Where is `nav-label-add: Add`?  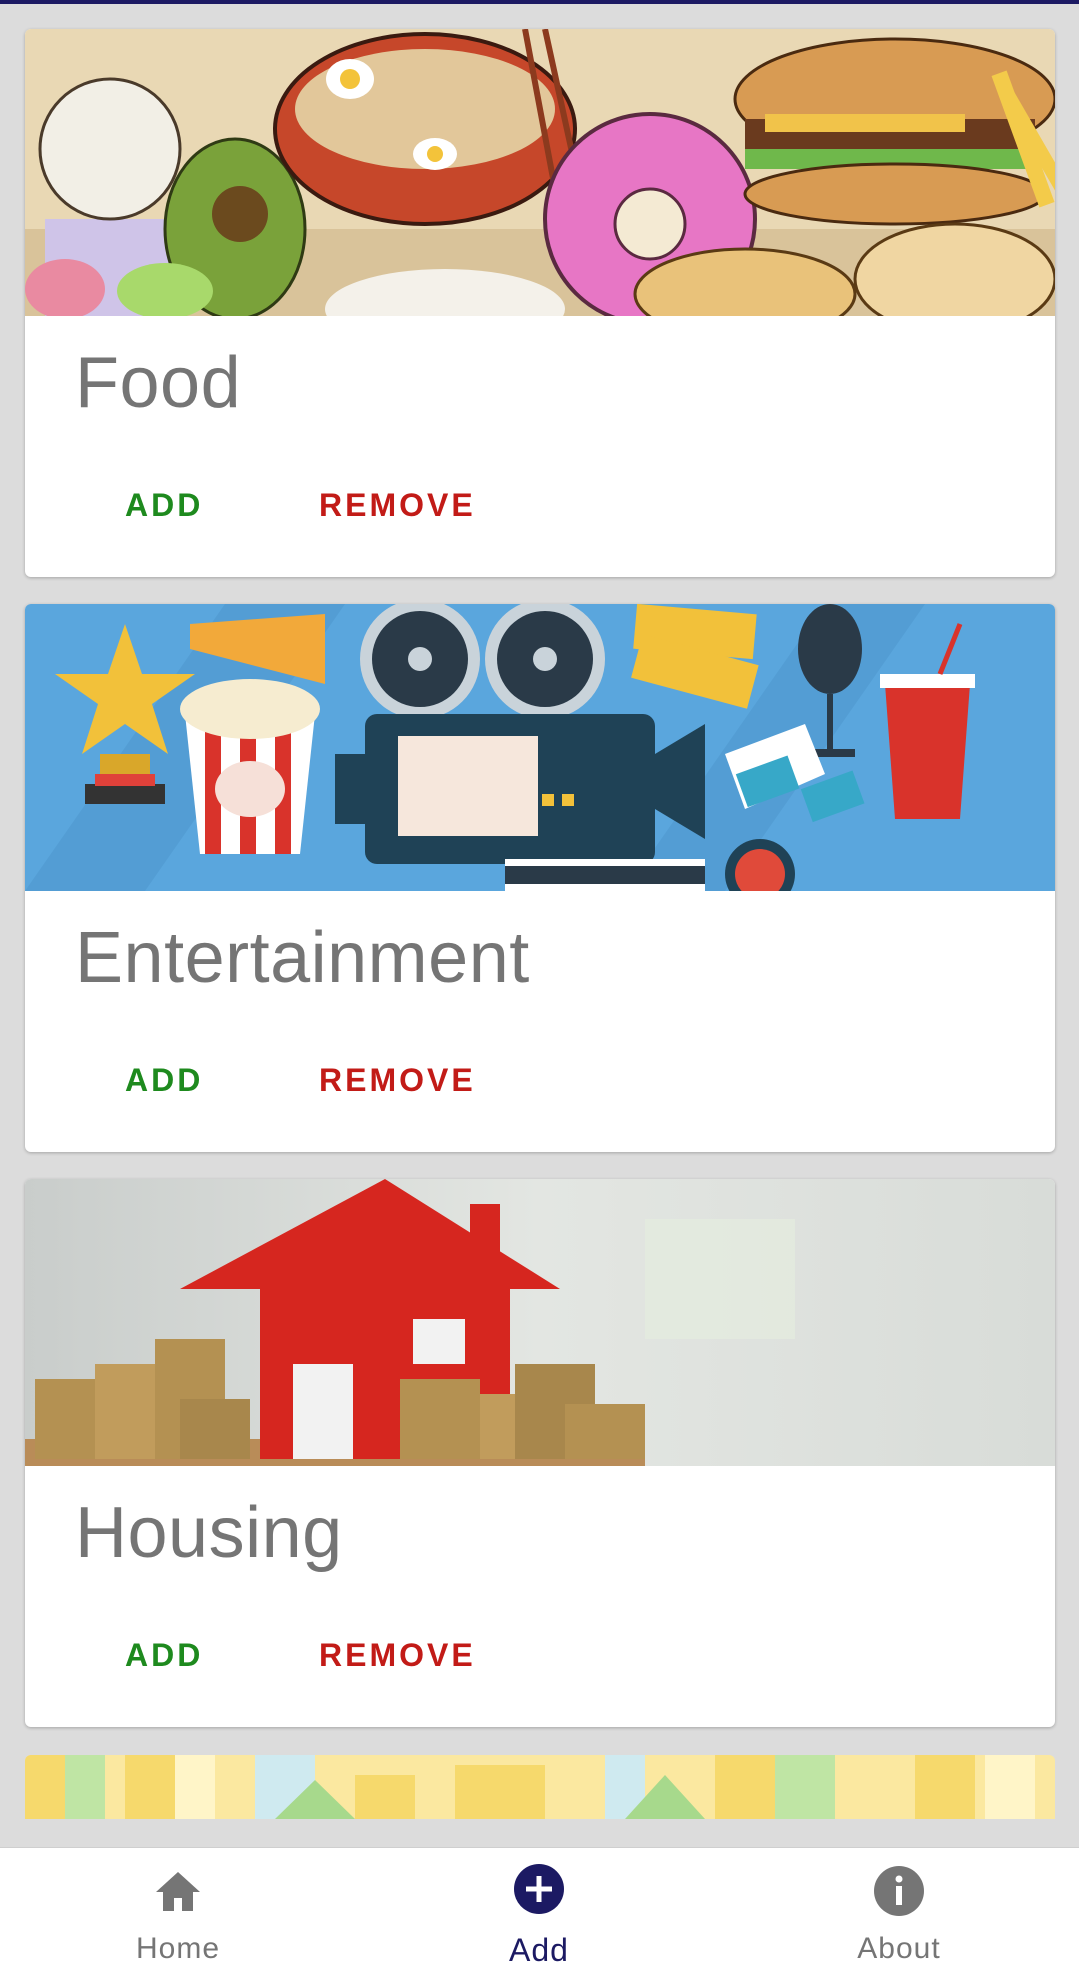
nav-label-add: Add is located at coordinates (539, 1950).